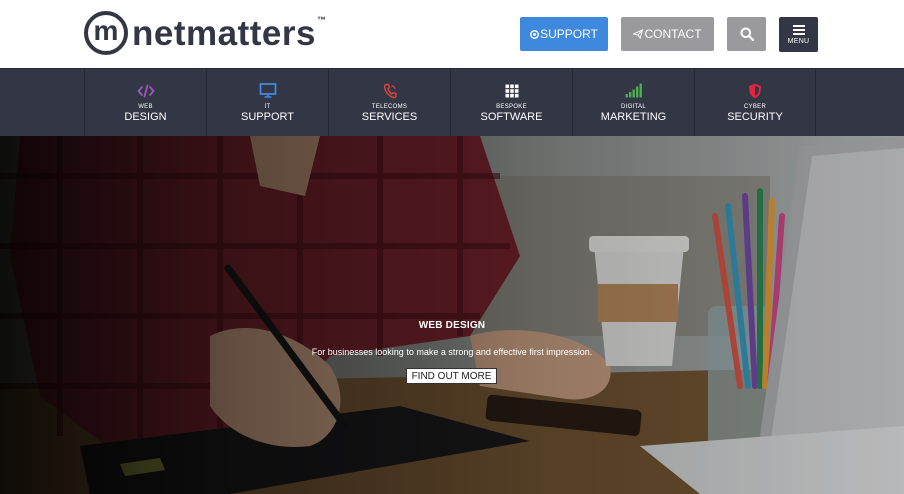  Describe the element at coordinates (145, 106) in the screenshot. I see `nav-item-small-label: WEB` at that location.